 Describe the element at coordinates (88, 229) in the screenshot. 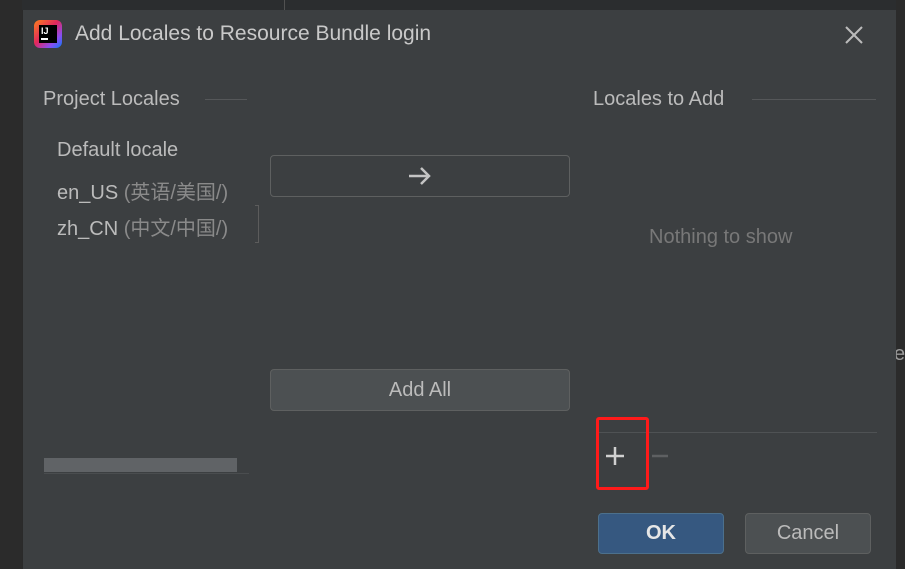

I see `locale-code: zh_CN` at that location.